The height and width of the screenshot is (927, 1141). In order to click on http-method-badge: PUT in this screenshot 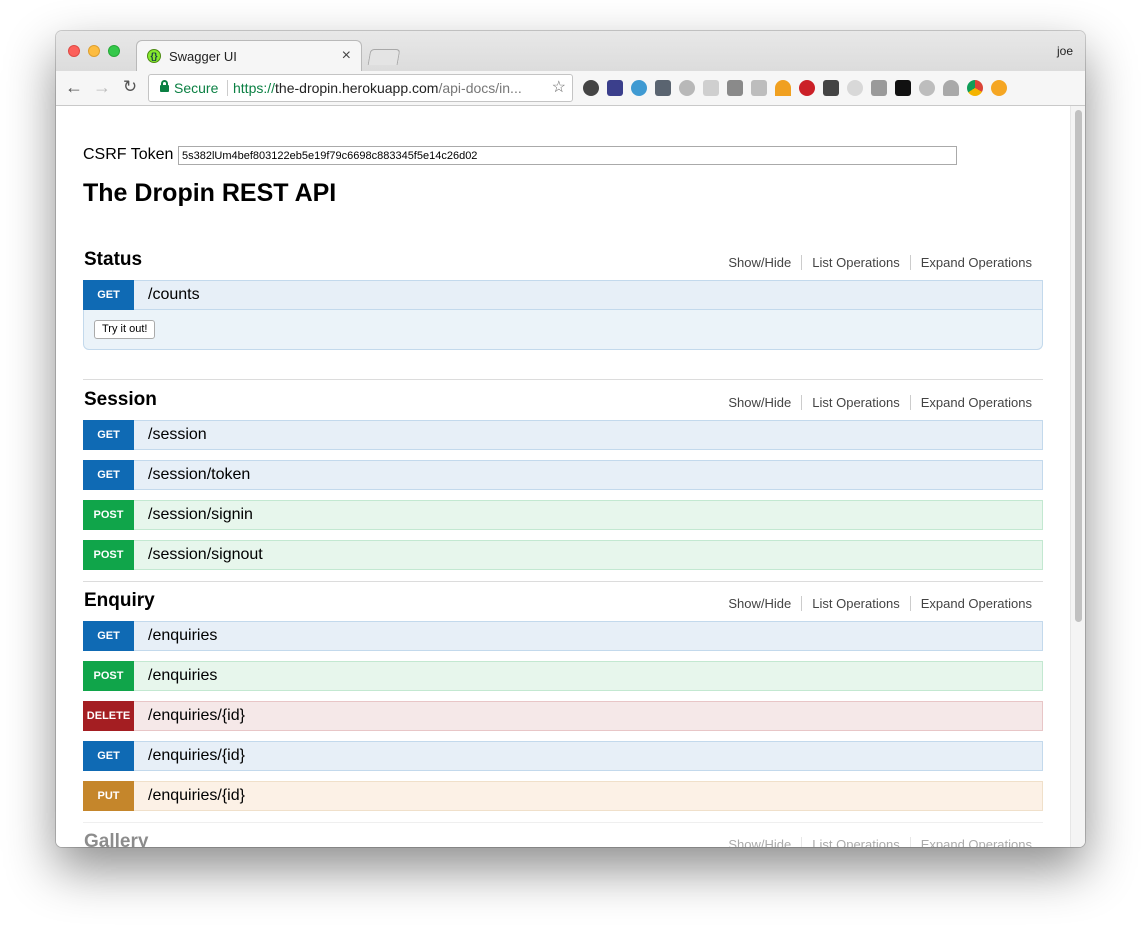, I will do `click(108, 796)`.